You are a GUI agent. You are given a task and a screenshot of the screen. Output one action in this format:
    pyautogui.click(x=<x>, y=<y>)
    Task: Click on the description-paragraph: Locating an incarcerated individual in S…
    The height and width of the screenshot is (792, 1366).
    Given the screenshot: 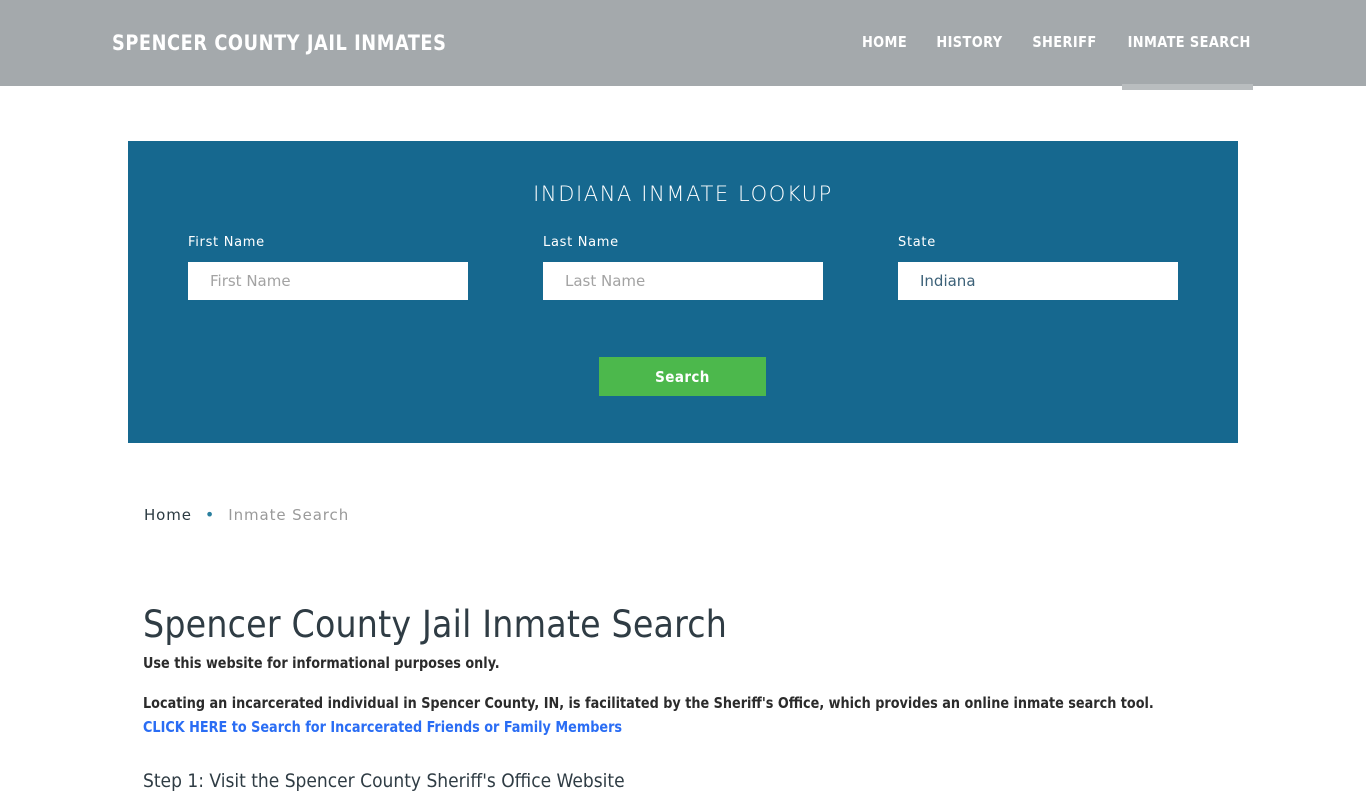 What is the action you would take?
    pyautogui.click(x=648, y=703)
    